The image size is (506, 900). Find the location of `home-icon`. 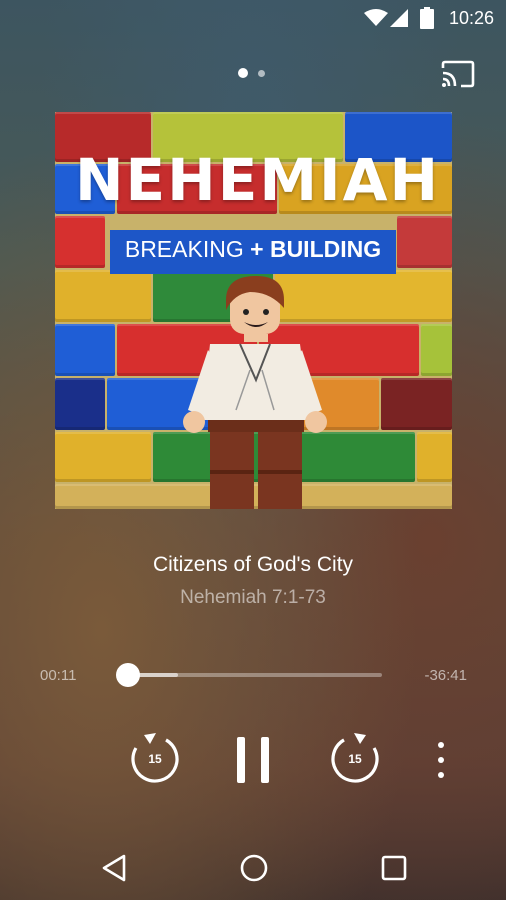

home-icon is located at coordinates (254, 868).